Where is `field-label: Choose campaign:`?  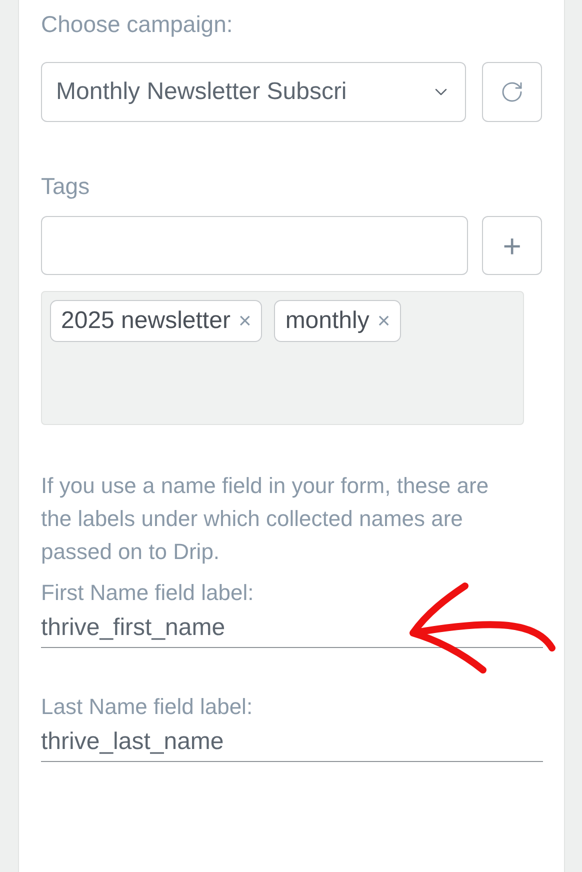
field-label: Choose campaign: is located at coordinates (137, 24).